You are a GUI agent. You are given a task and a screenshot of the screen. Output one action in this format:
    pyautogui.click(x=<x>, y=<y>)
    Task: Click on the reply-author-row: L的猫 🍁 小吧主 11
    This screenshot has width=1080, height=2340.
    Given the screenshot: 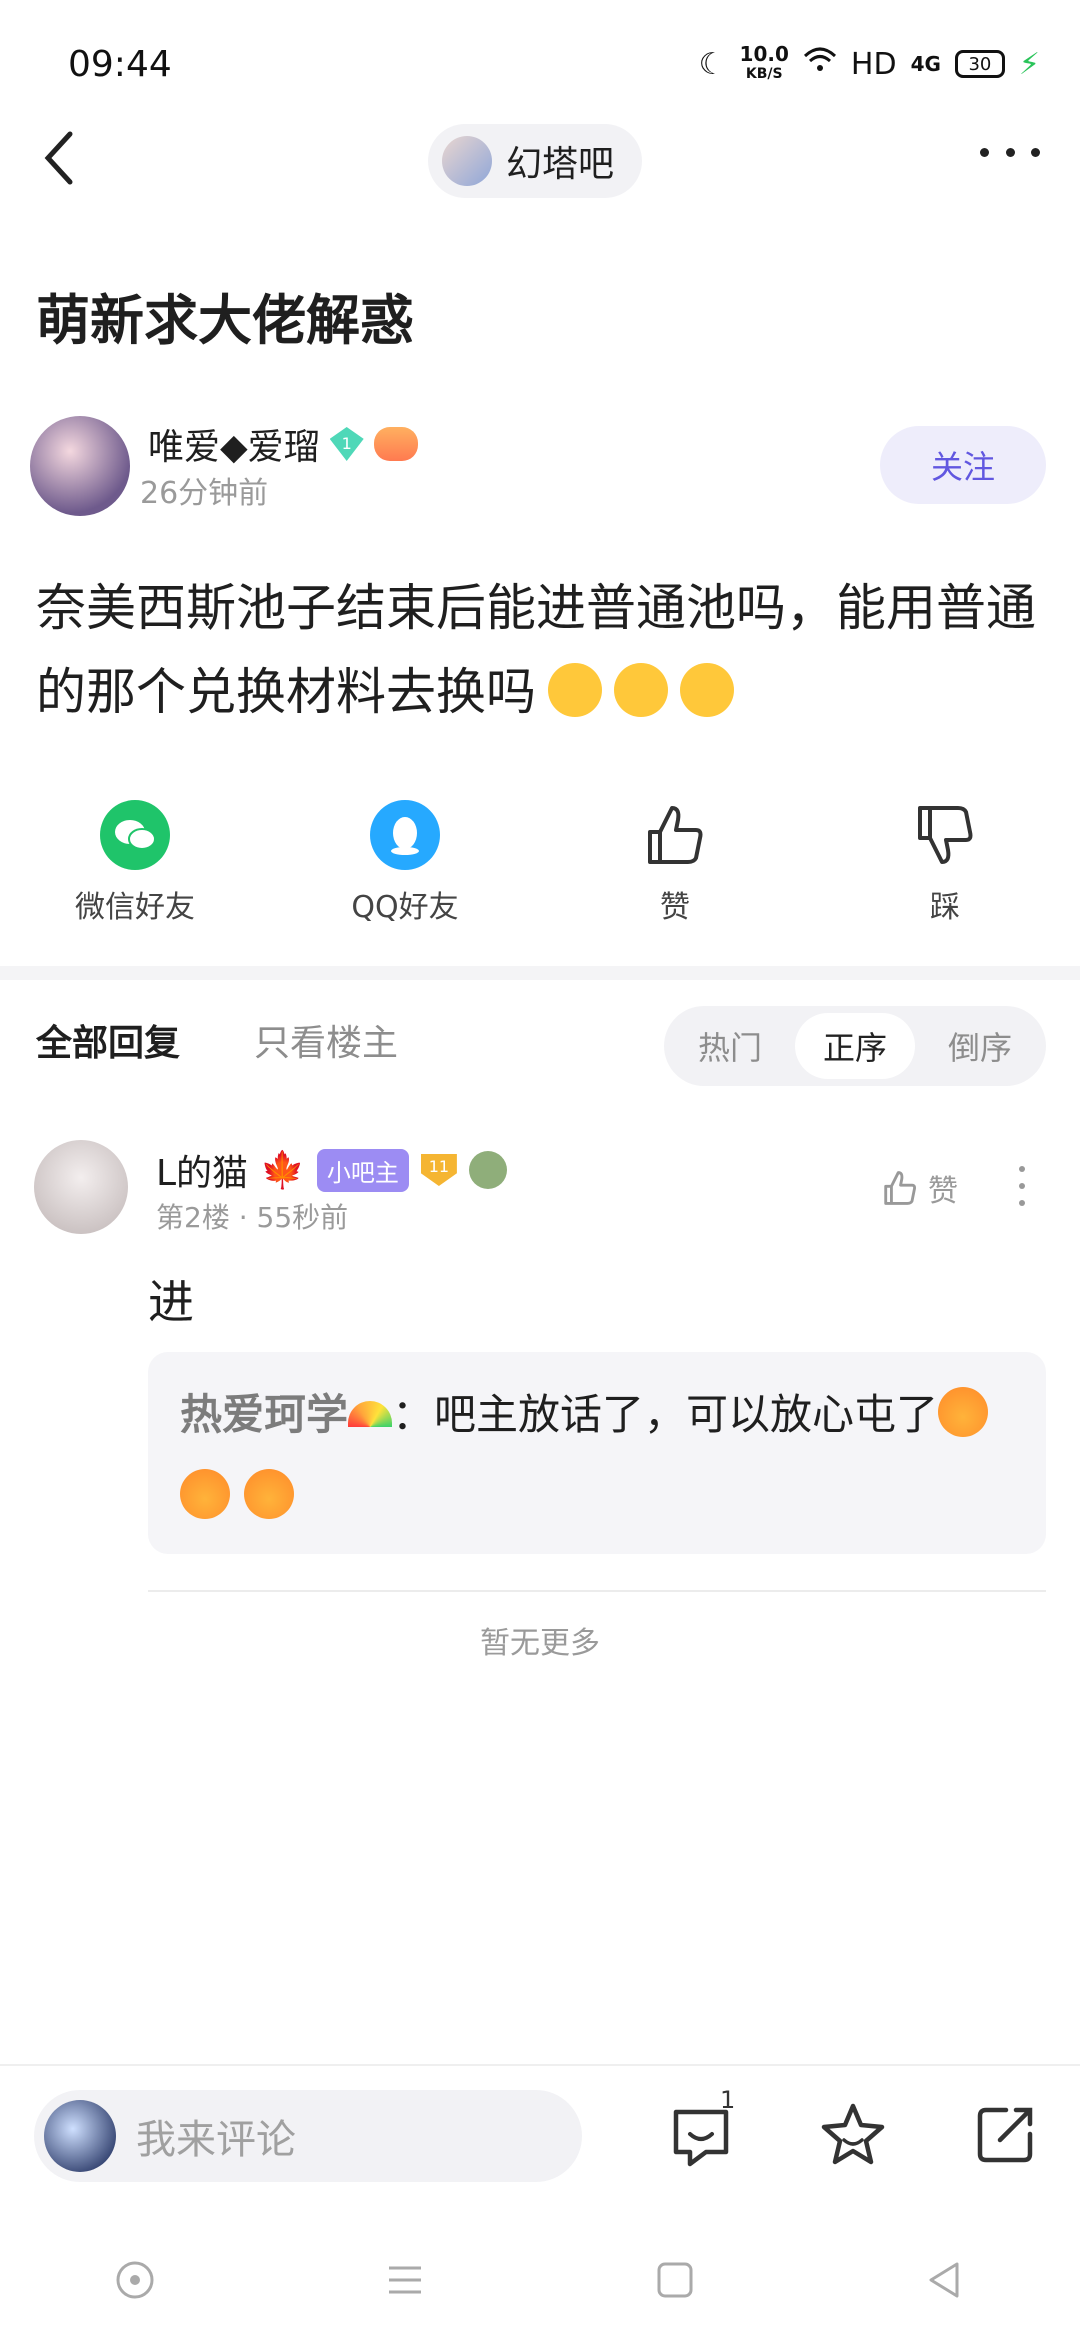 What is the action you would take?
    pyautogui.click(x=331, y=1170)
    